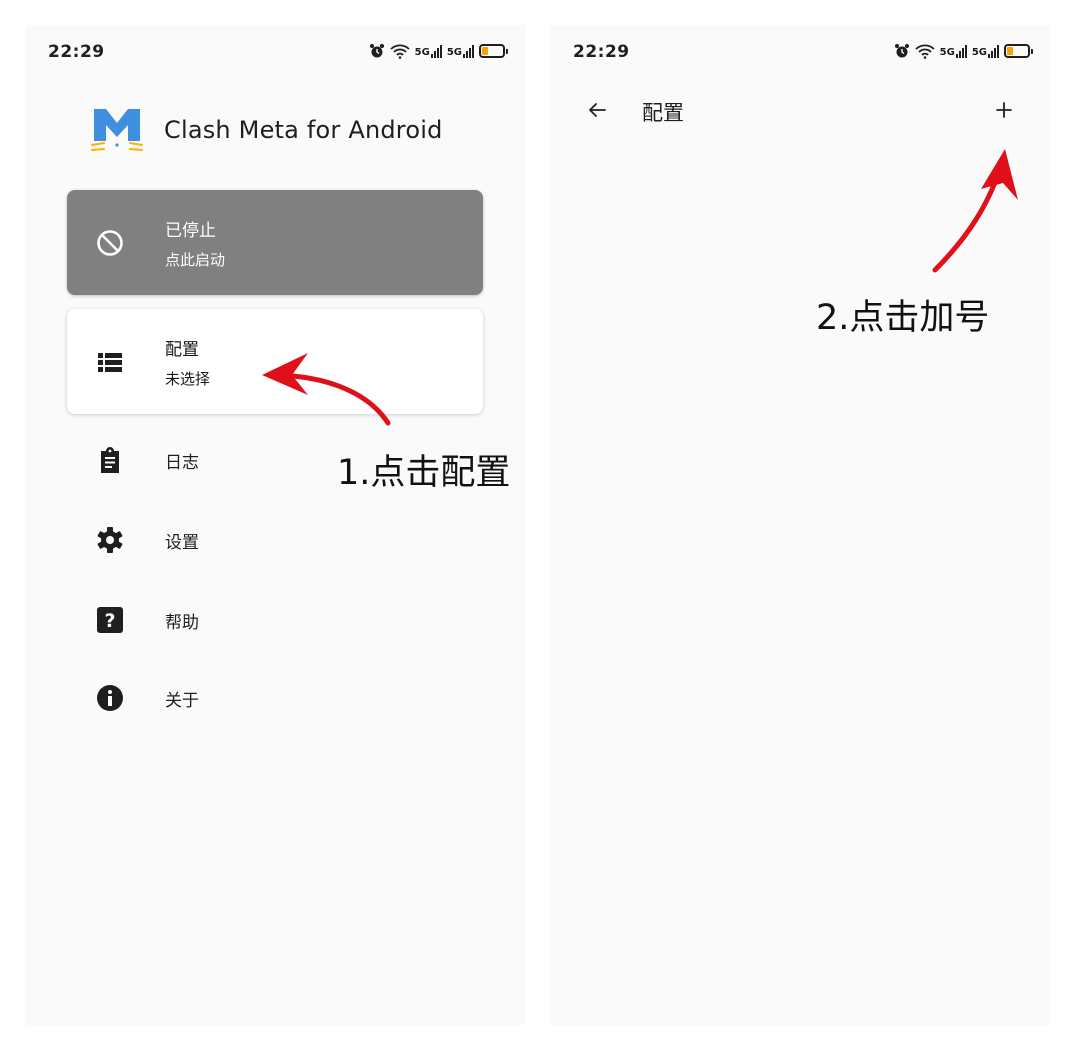  I want to click on menu-item-settings: 设置, so click(147, 540).